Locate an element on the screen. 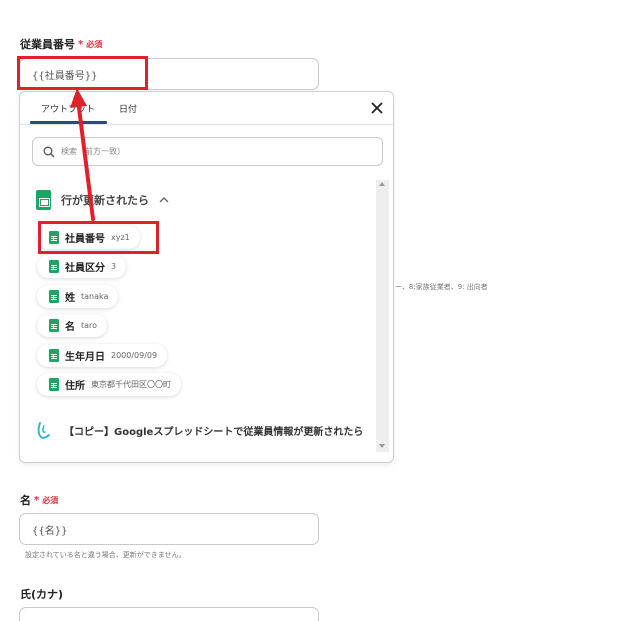 This screenshot has height=621, width=624. output-item-value: 東京都千代田区〇〇町 is located at coordinates (131, 384).